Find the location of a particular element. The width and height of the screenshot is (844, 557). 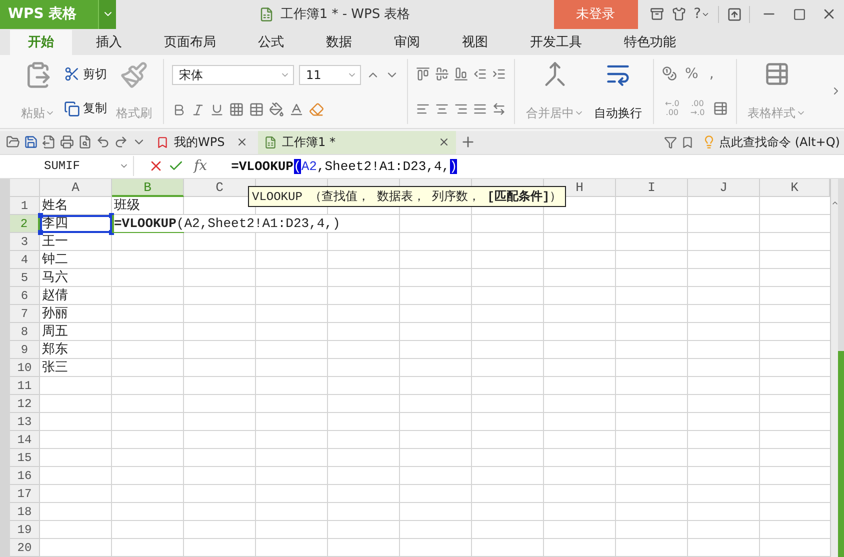

table-cell: 王一 is located at coordinates (55, 241).